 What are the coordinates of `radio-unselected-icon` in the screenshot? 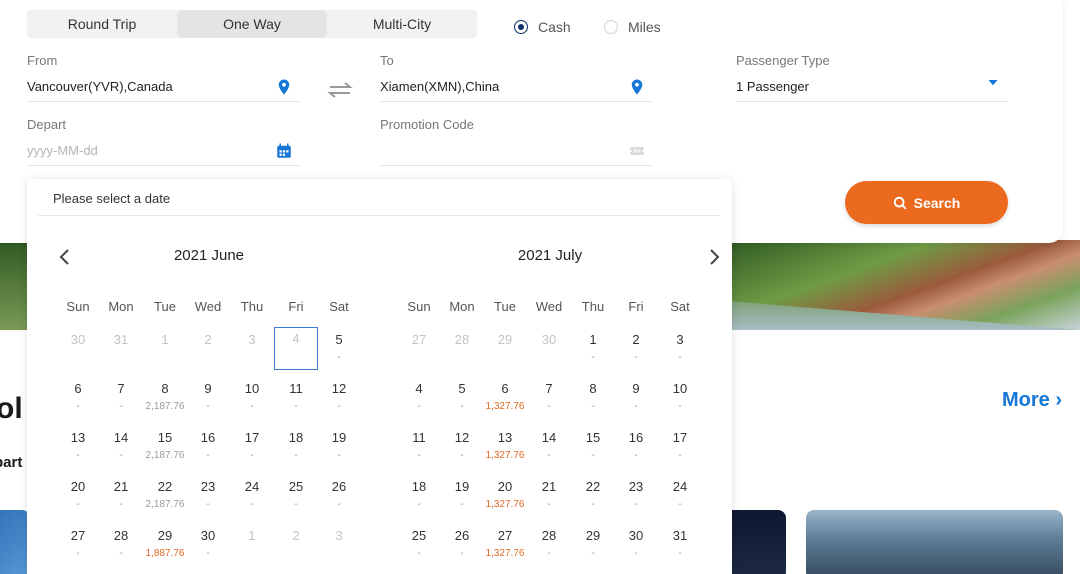 It's located at (611, 27).